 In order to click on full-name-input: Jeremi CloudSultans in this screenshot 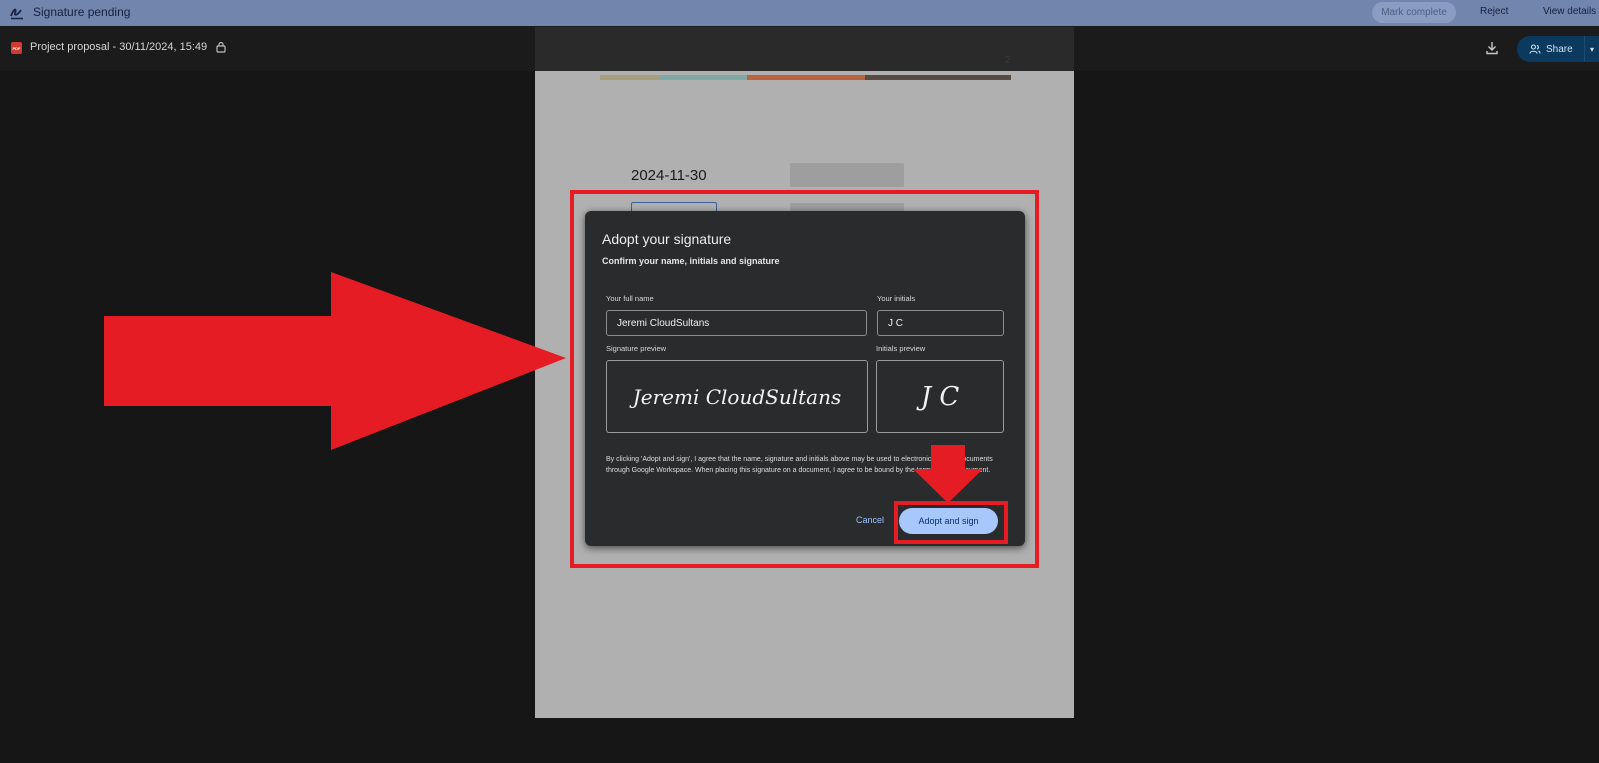, I will do `click(736, 323)`.